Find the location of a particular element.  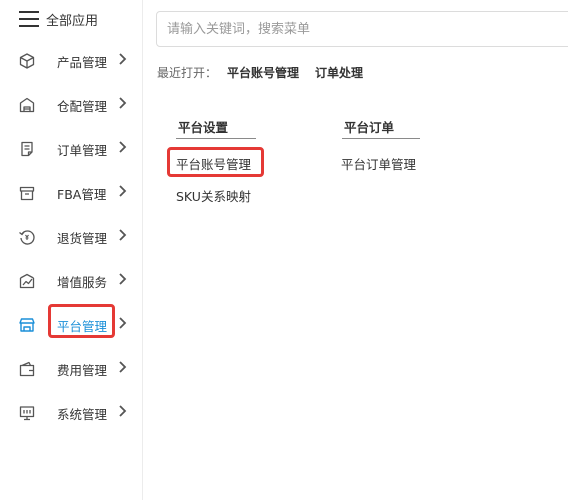

sidebar-title: 全部应用 is located at coordinates (72, 21).